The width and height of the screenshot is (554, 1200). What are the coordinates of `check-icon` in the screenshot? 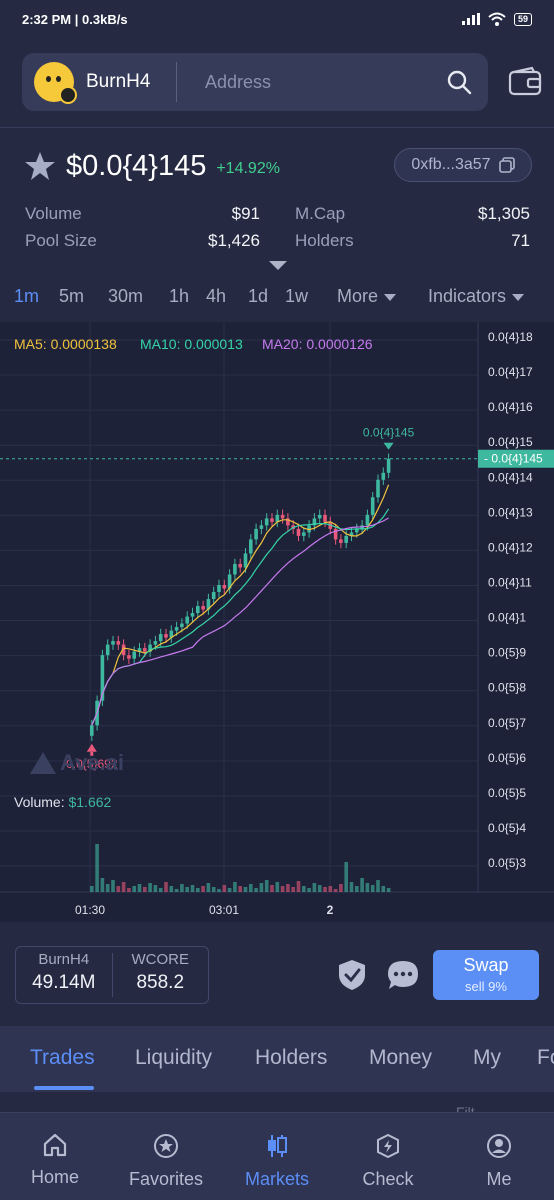 It's located at (388, 1146).